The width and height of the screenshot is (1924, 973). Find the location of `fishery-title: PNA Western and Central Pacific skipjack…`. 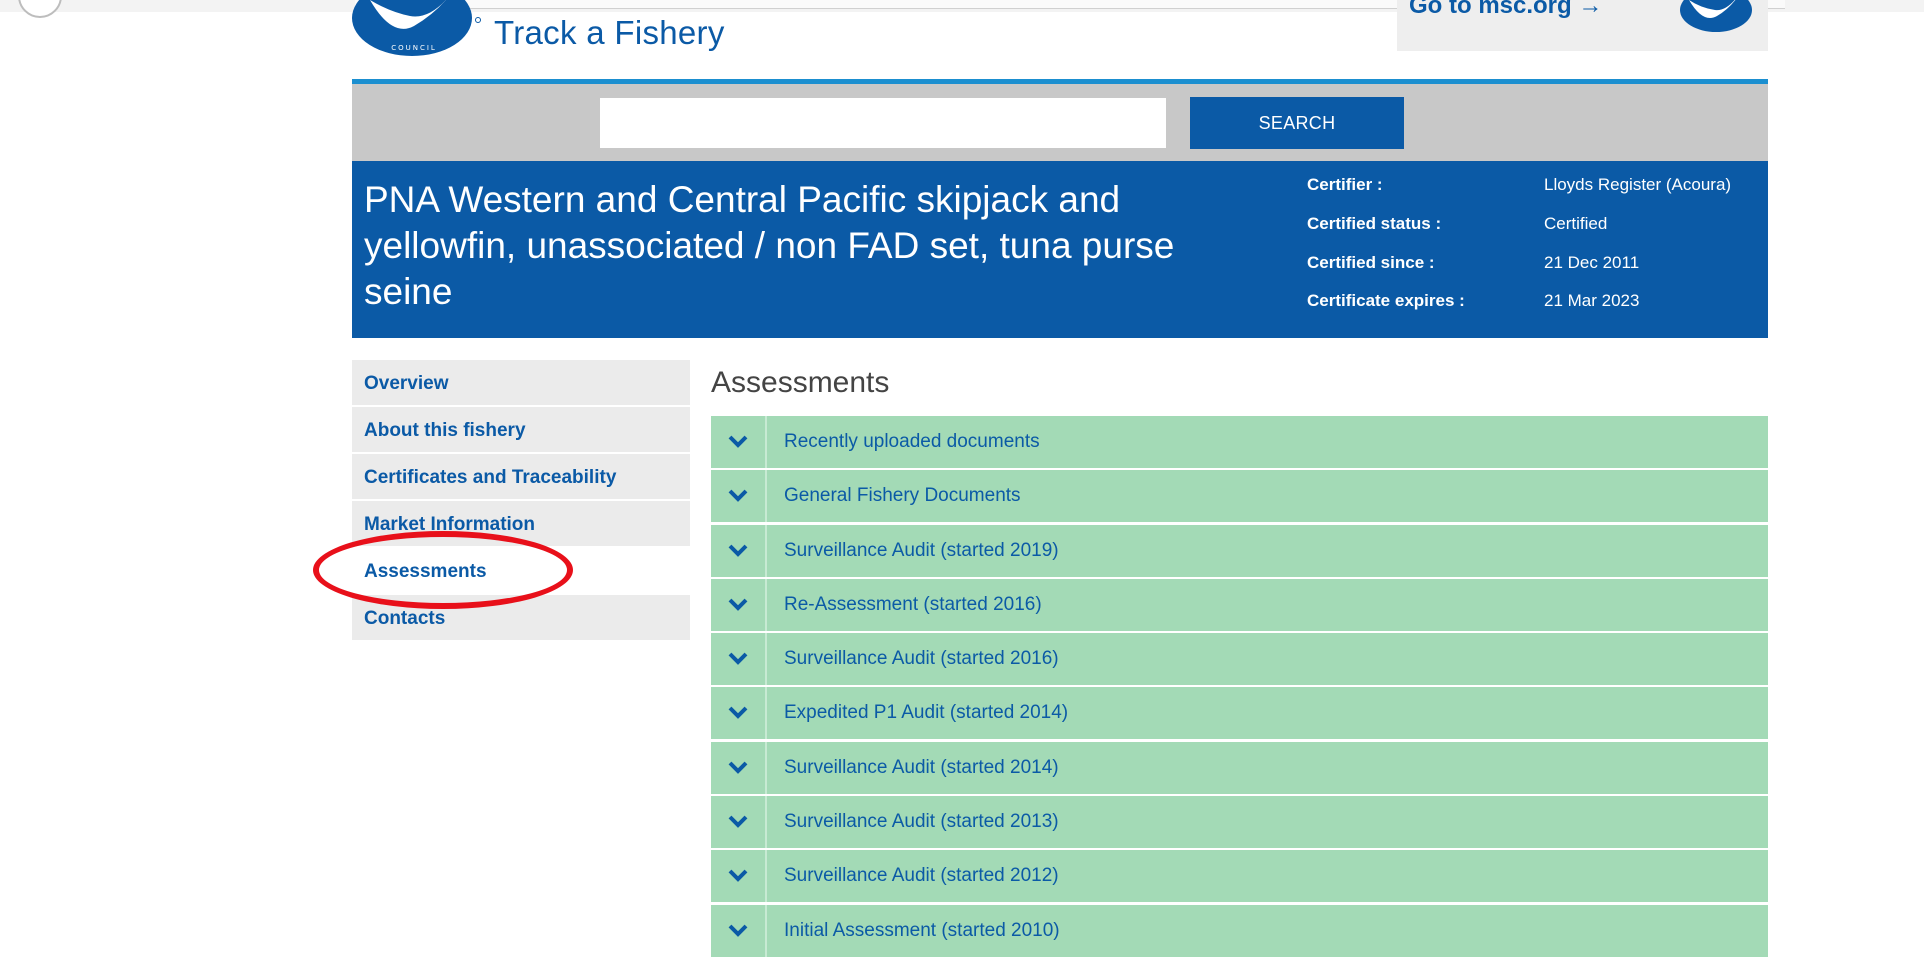

fishery-title: PNA Western and Central Pacific skipjack… is located at coordinates (769, 245).